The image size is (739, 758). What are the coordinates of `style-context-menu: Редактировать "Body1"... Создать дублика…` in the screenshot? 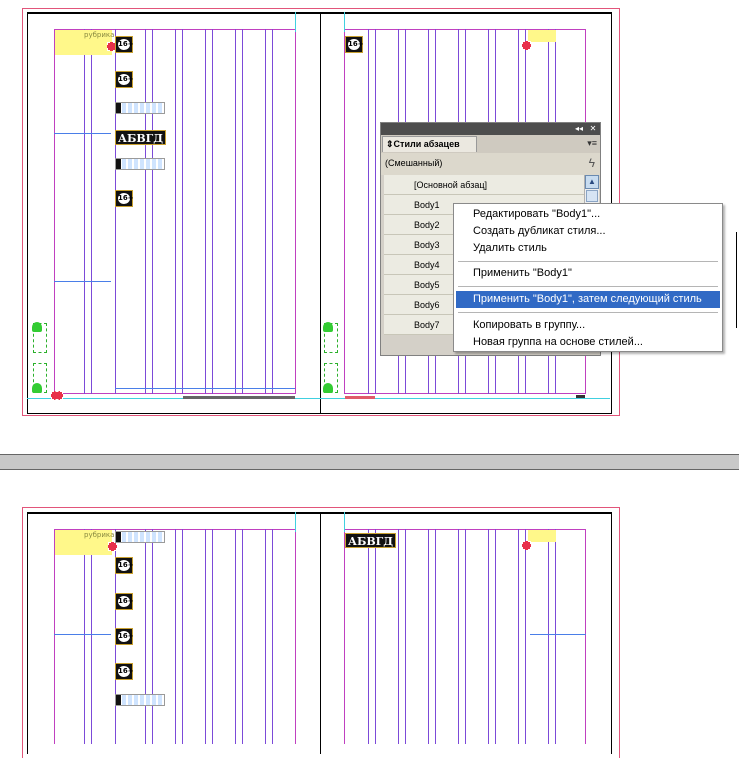 It's located at (588, 277).